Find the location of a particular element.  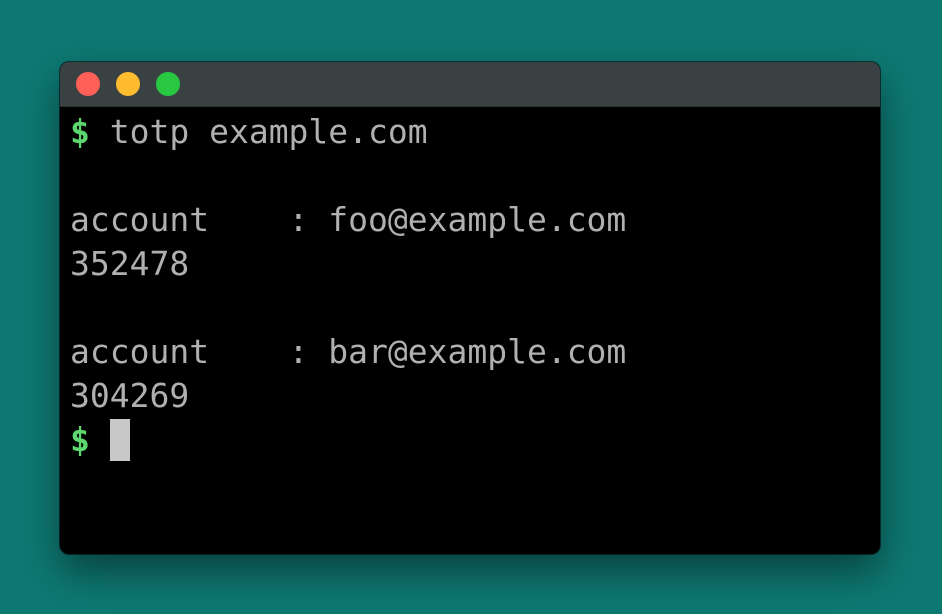

account-value: foo@example.com is located at coordinates (477, 219).